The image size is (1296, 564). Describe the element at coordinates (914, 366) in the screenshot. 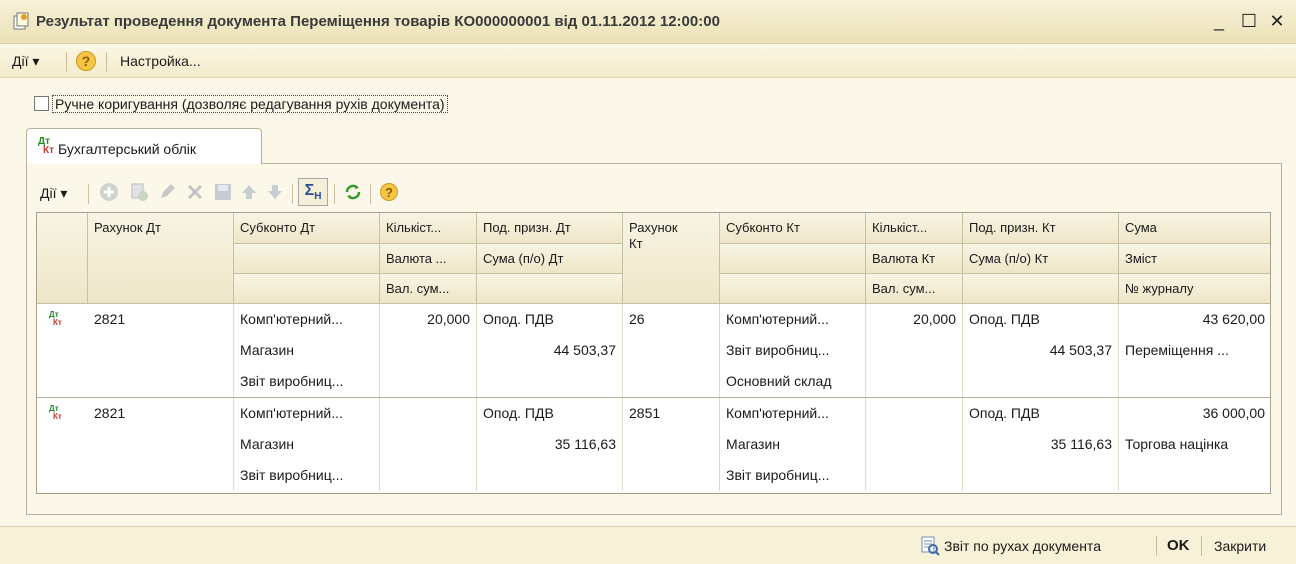

I see `cell-valuta-kt` at that location.